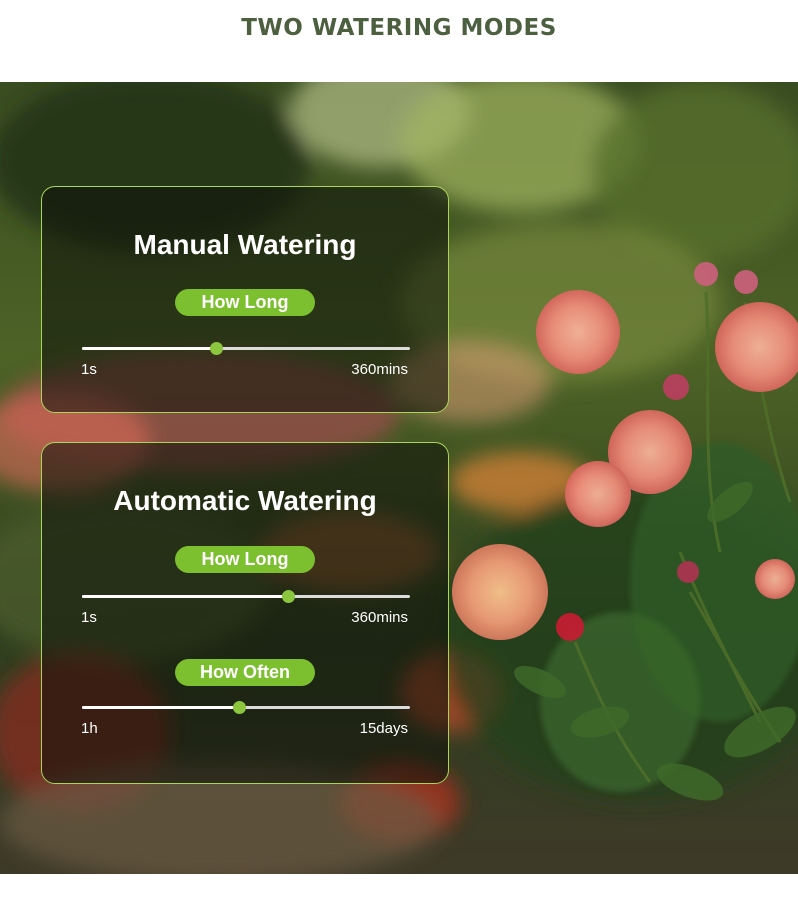 The width and height of the screenshot is (798, 900). Describe the element at coordinates (245, 559) in the screenshot. I see `automatic-how-long-badge: How Long` at that location.